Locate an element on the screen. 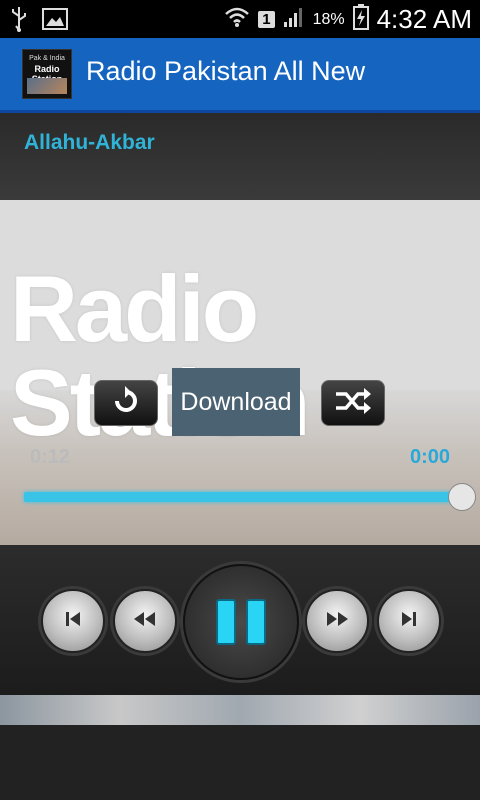 The image size is (480, 800). sim-icon: 1 is located at coordinates (266, 19).